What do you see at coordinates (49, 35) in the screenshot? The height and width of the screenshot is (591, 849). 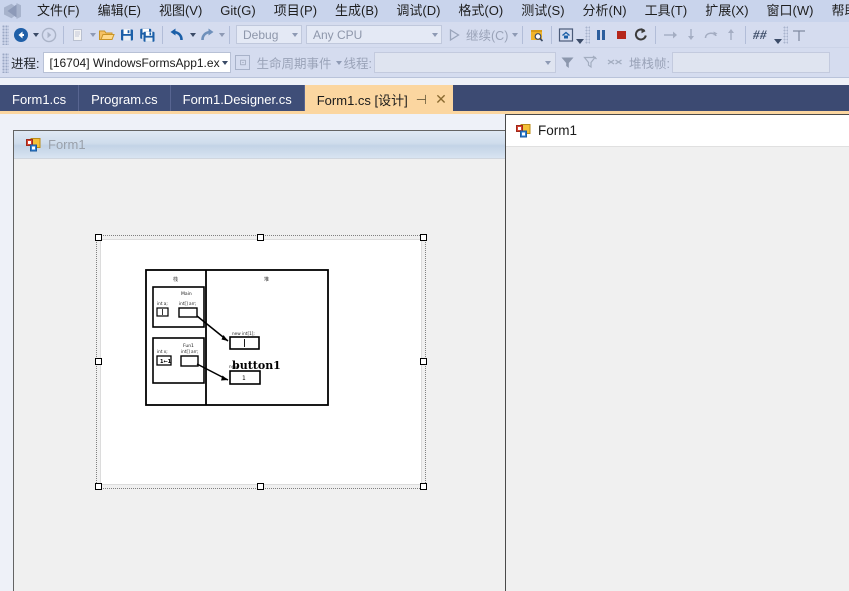 I see `navigate-forward-button` at bounding box center [49, 35].